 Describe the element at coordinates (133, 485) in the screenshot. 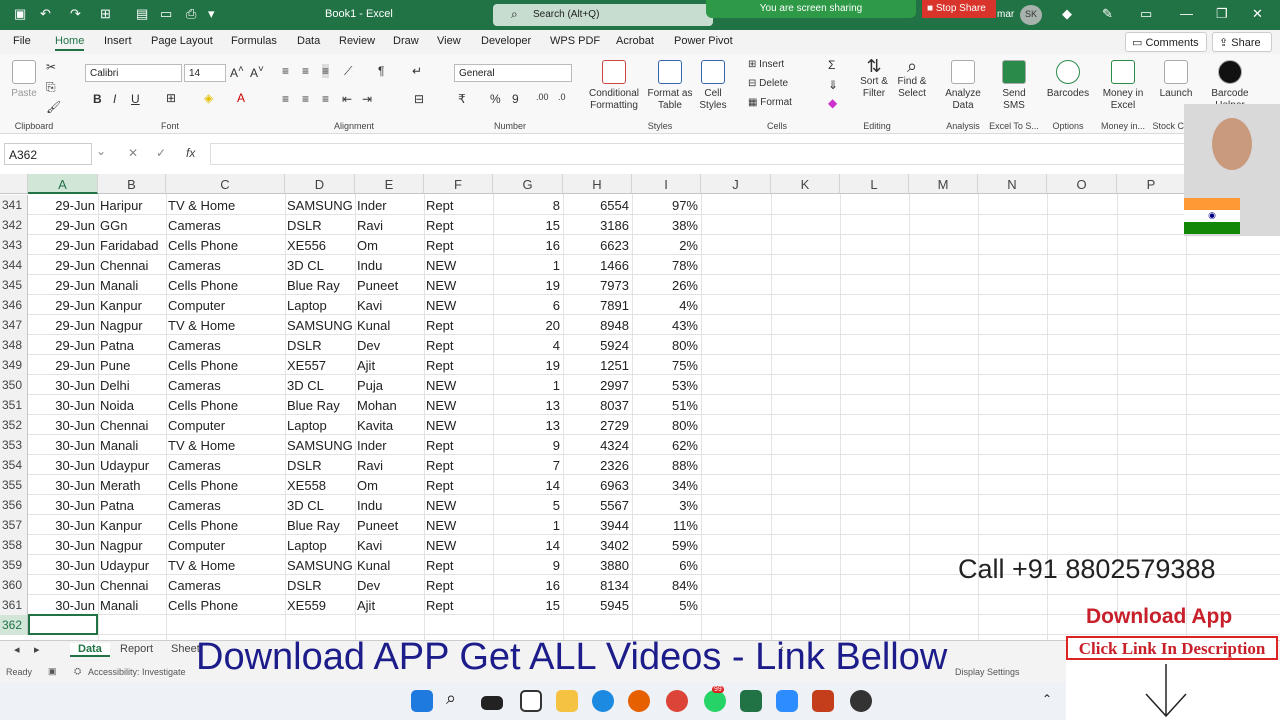

I see `cell-b: Merath` at that location.